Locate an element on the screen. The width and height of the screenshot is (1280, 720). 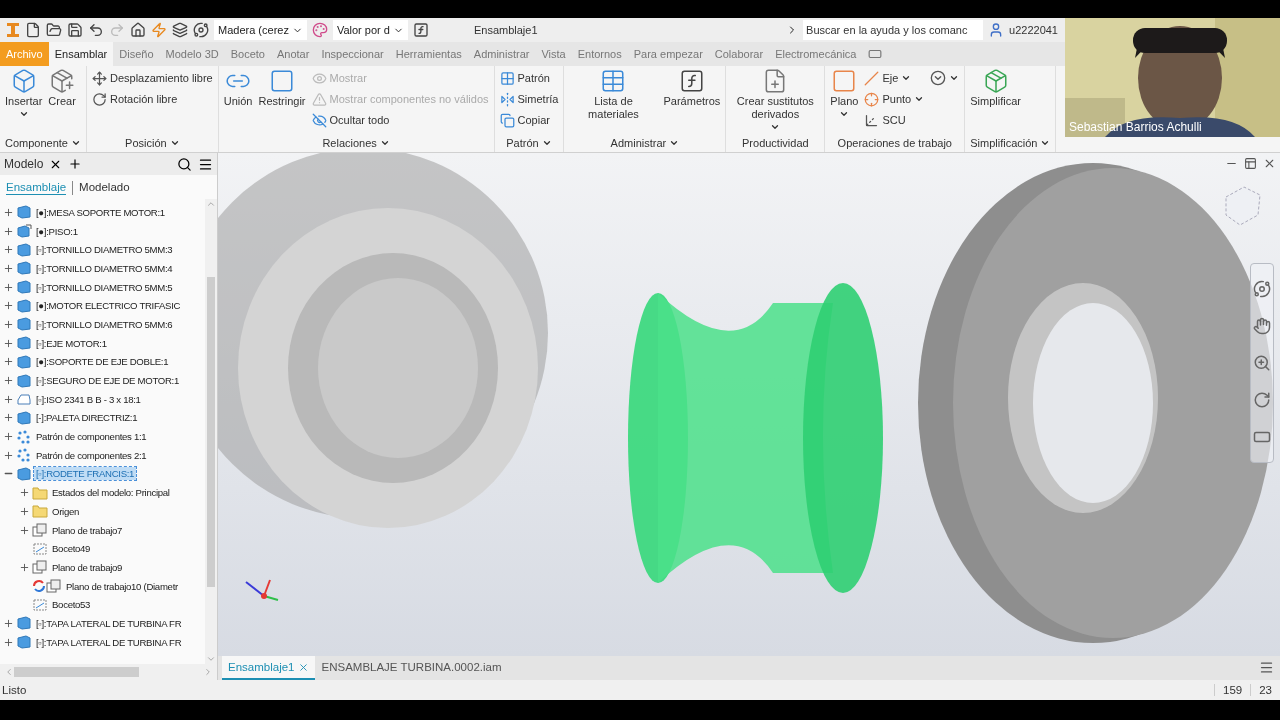
ribbon-button: Simplificar is located at coordinates (995, 88).